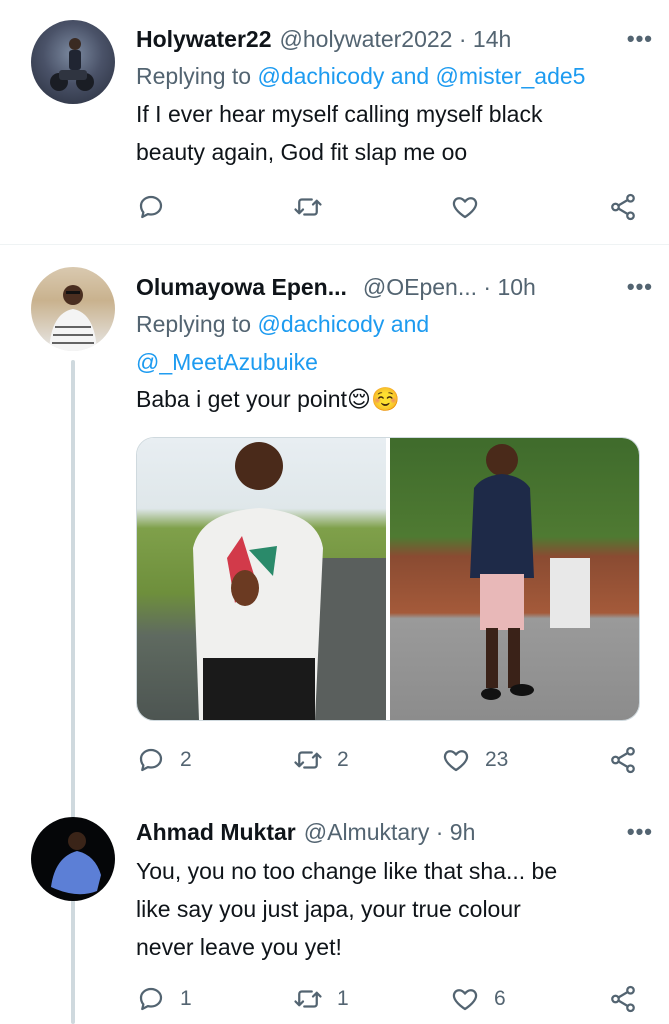 Image resolution: width=669 pixels, height=1024 pixels. I want to click on retweet-button: 1, so click(321, 999).